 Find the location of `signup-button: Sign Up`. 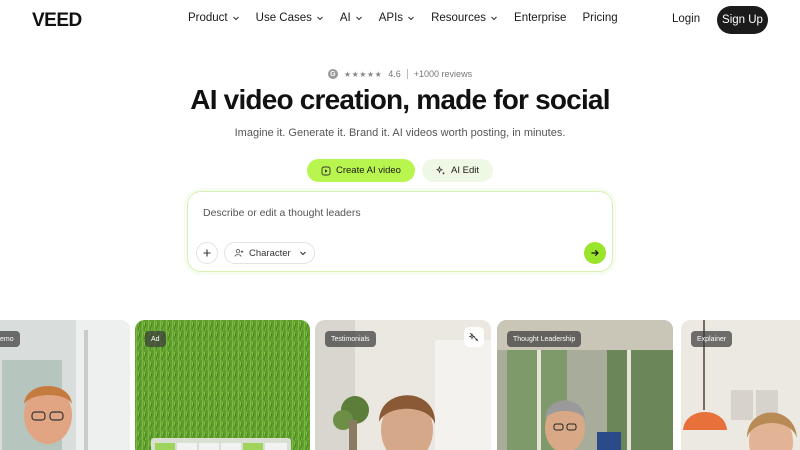

signup-button: Sign Up is located at coordinates (742, 20).